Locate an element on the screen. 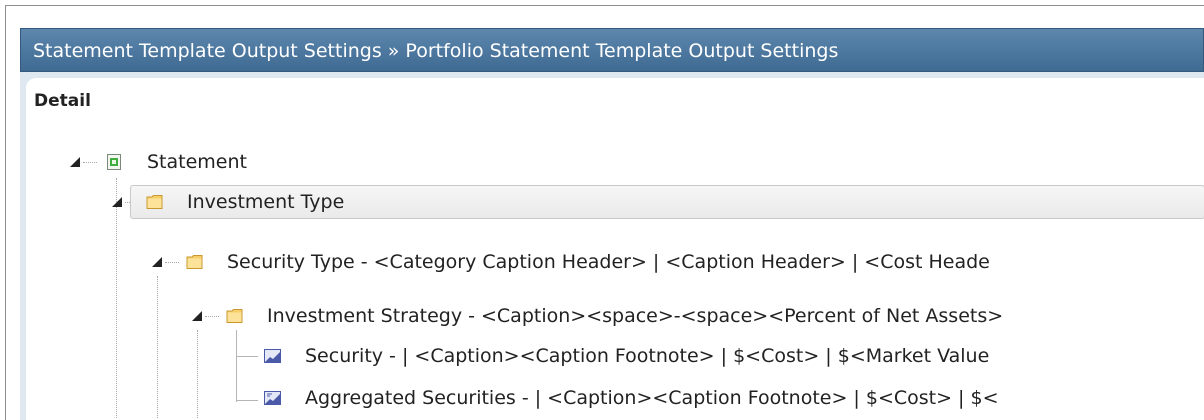 The image size is (1204, 420). tree-node-label: Statement is located at coordinates (197, 162).